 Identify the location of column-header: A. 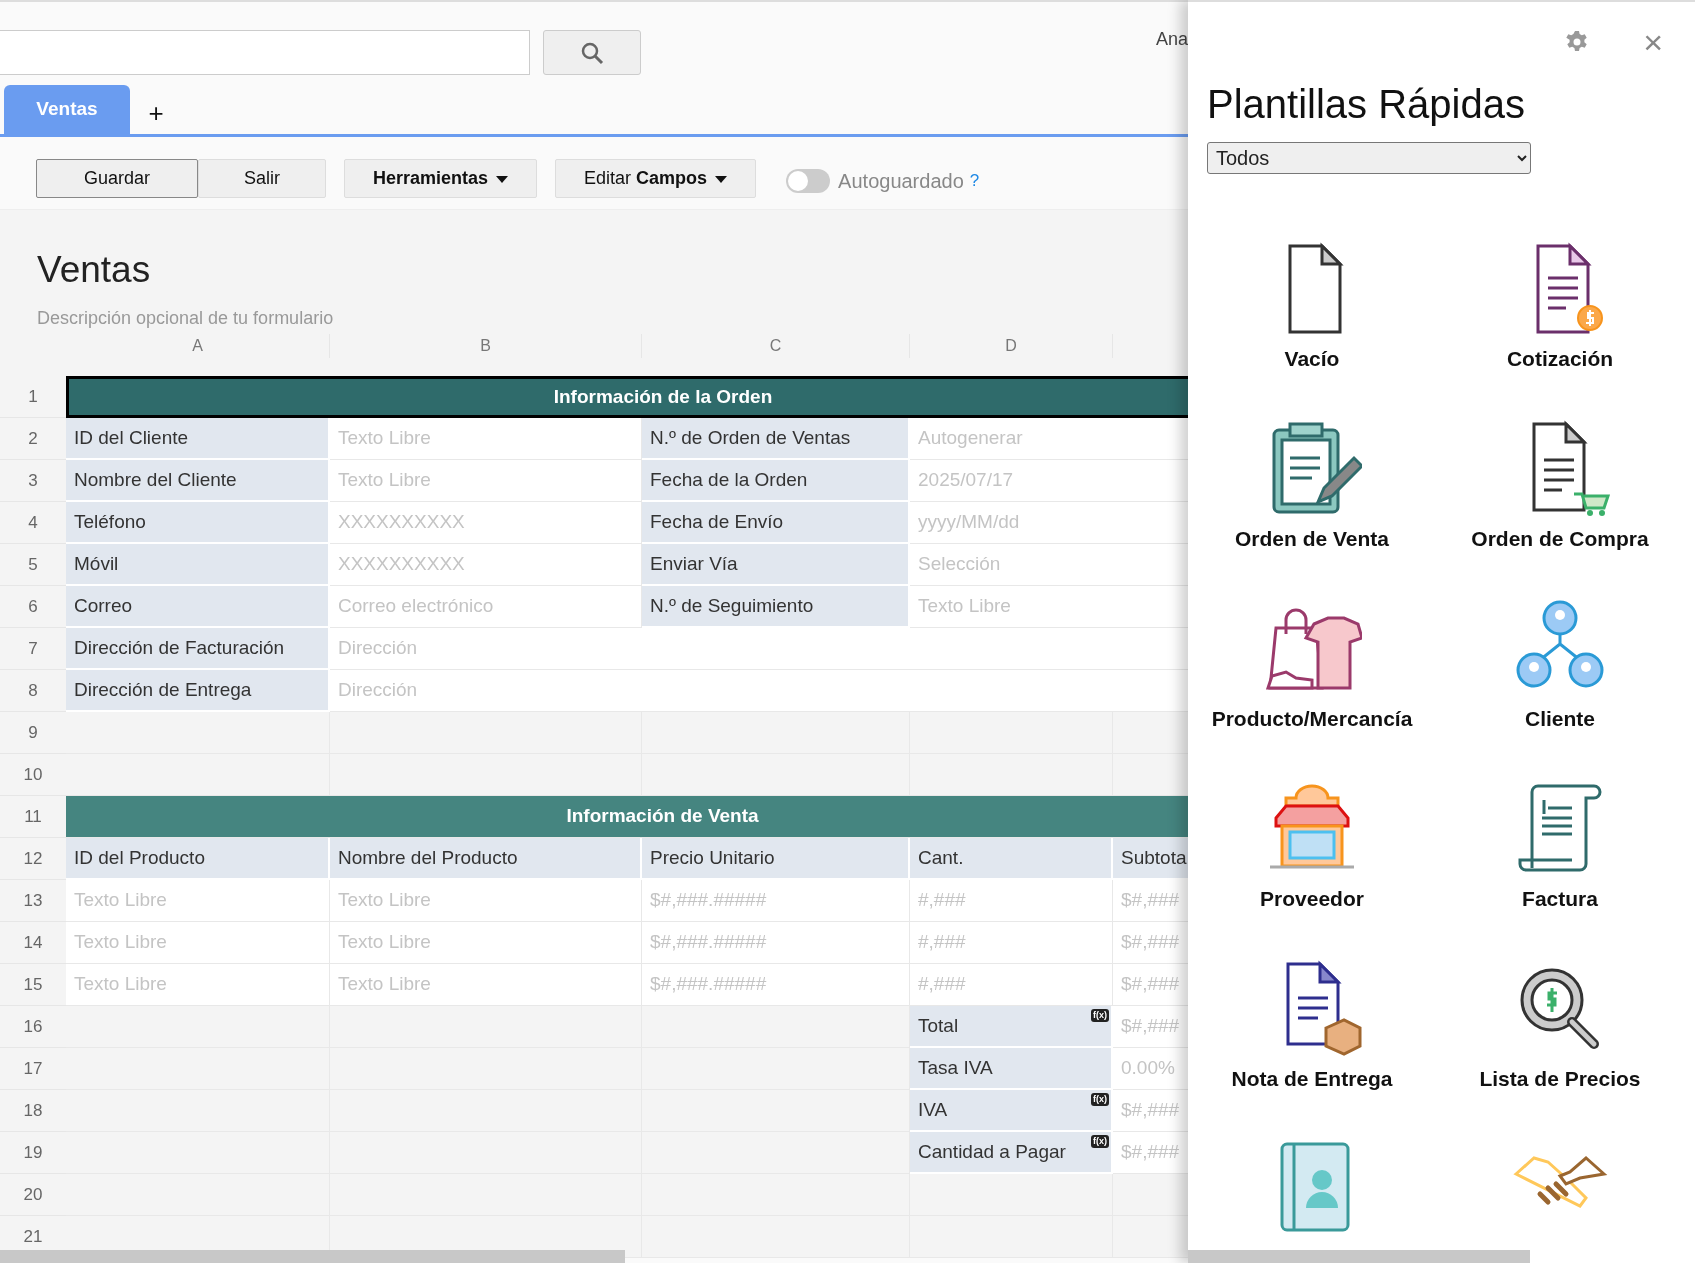
(198, 346).